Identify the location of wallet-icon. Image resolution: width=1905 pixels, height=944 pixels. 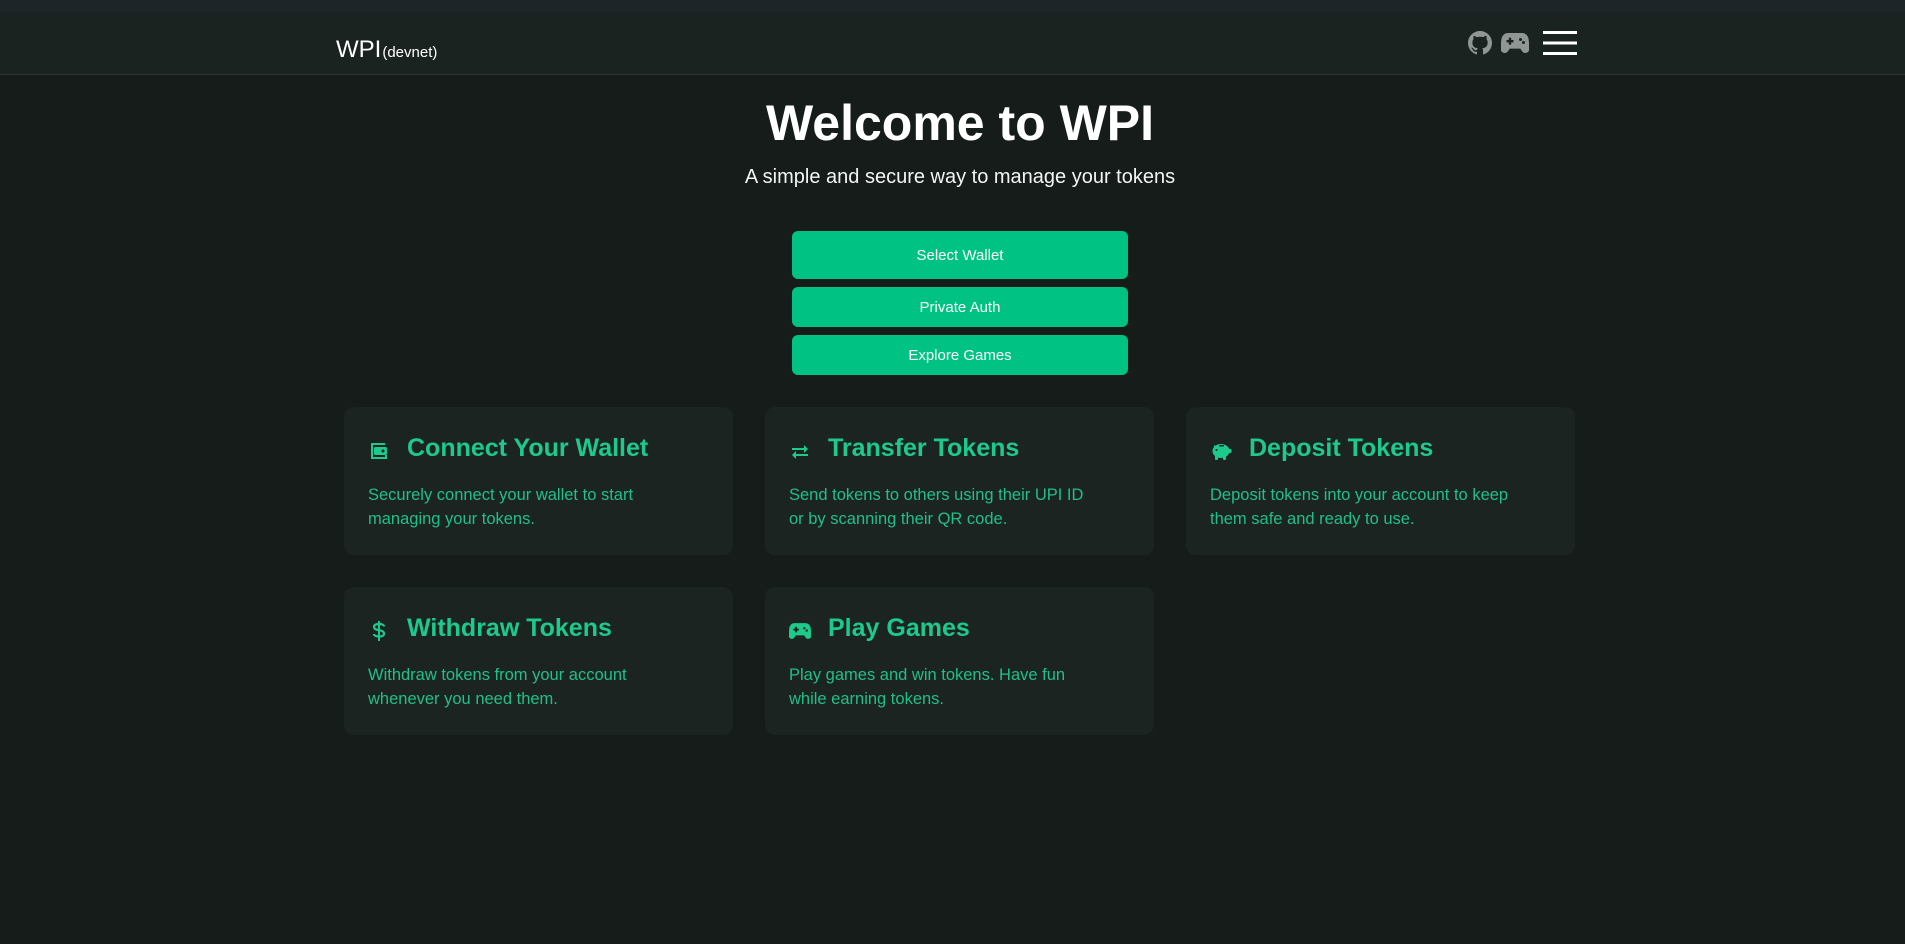
(379, 451).